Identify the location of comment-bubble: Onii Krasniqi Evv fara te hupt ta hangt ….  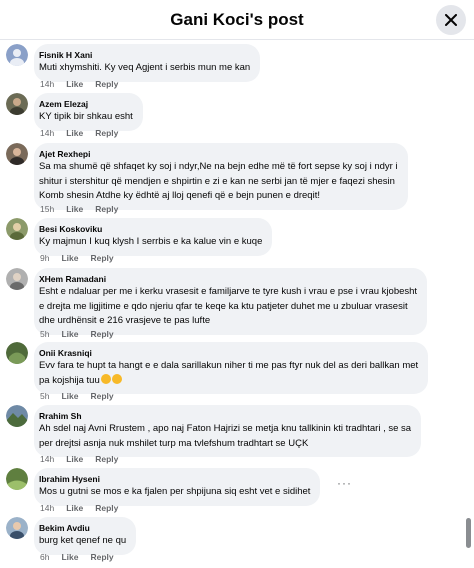
(231, 368).